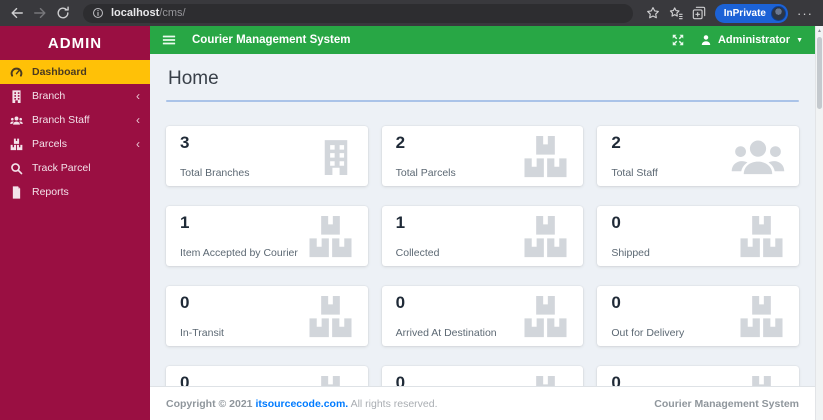 This screenshot has width=823, height=420. What do you see at coordinates (819, 31) in the screenshot?
I see `scroll-up-icon: ▲` at bounding box center [819, 31].